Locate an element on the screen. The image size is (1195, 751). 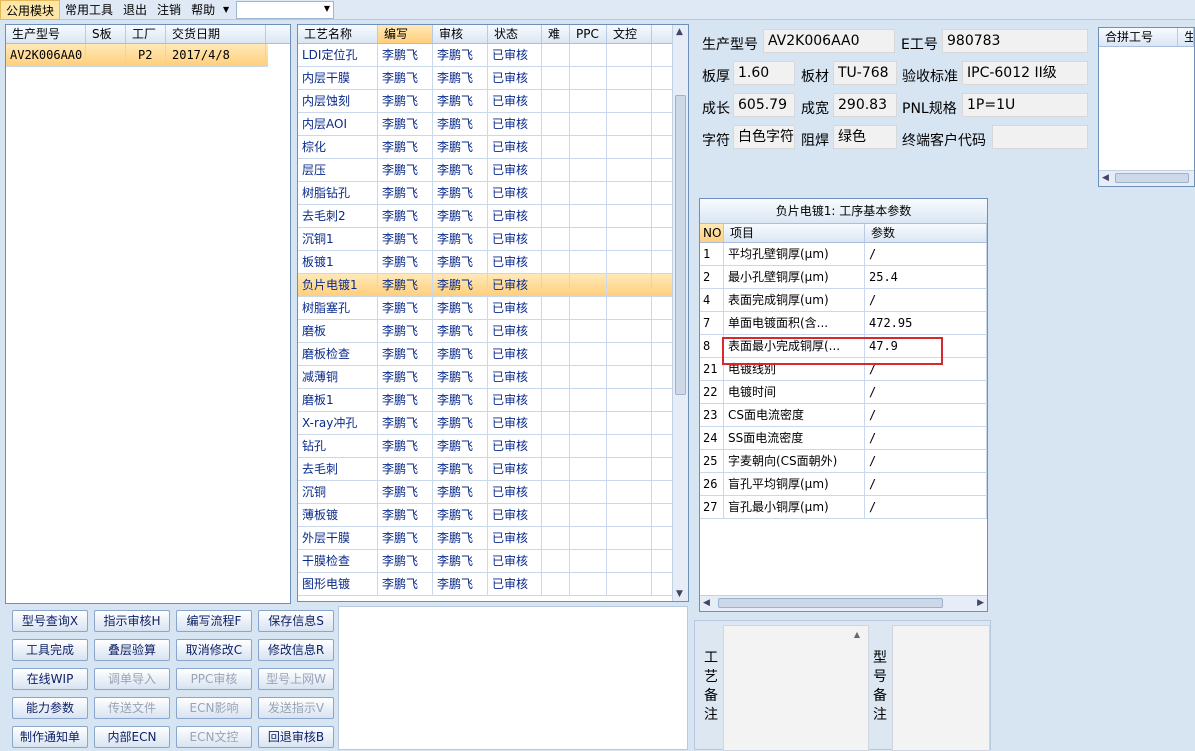
param-row: 27 盲孔最小铜厚(μm) / is located at coordinates (843, 507).